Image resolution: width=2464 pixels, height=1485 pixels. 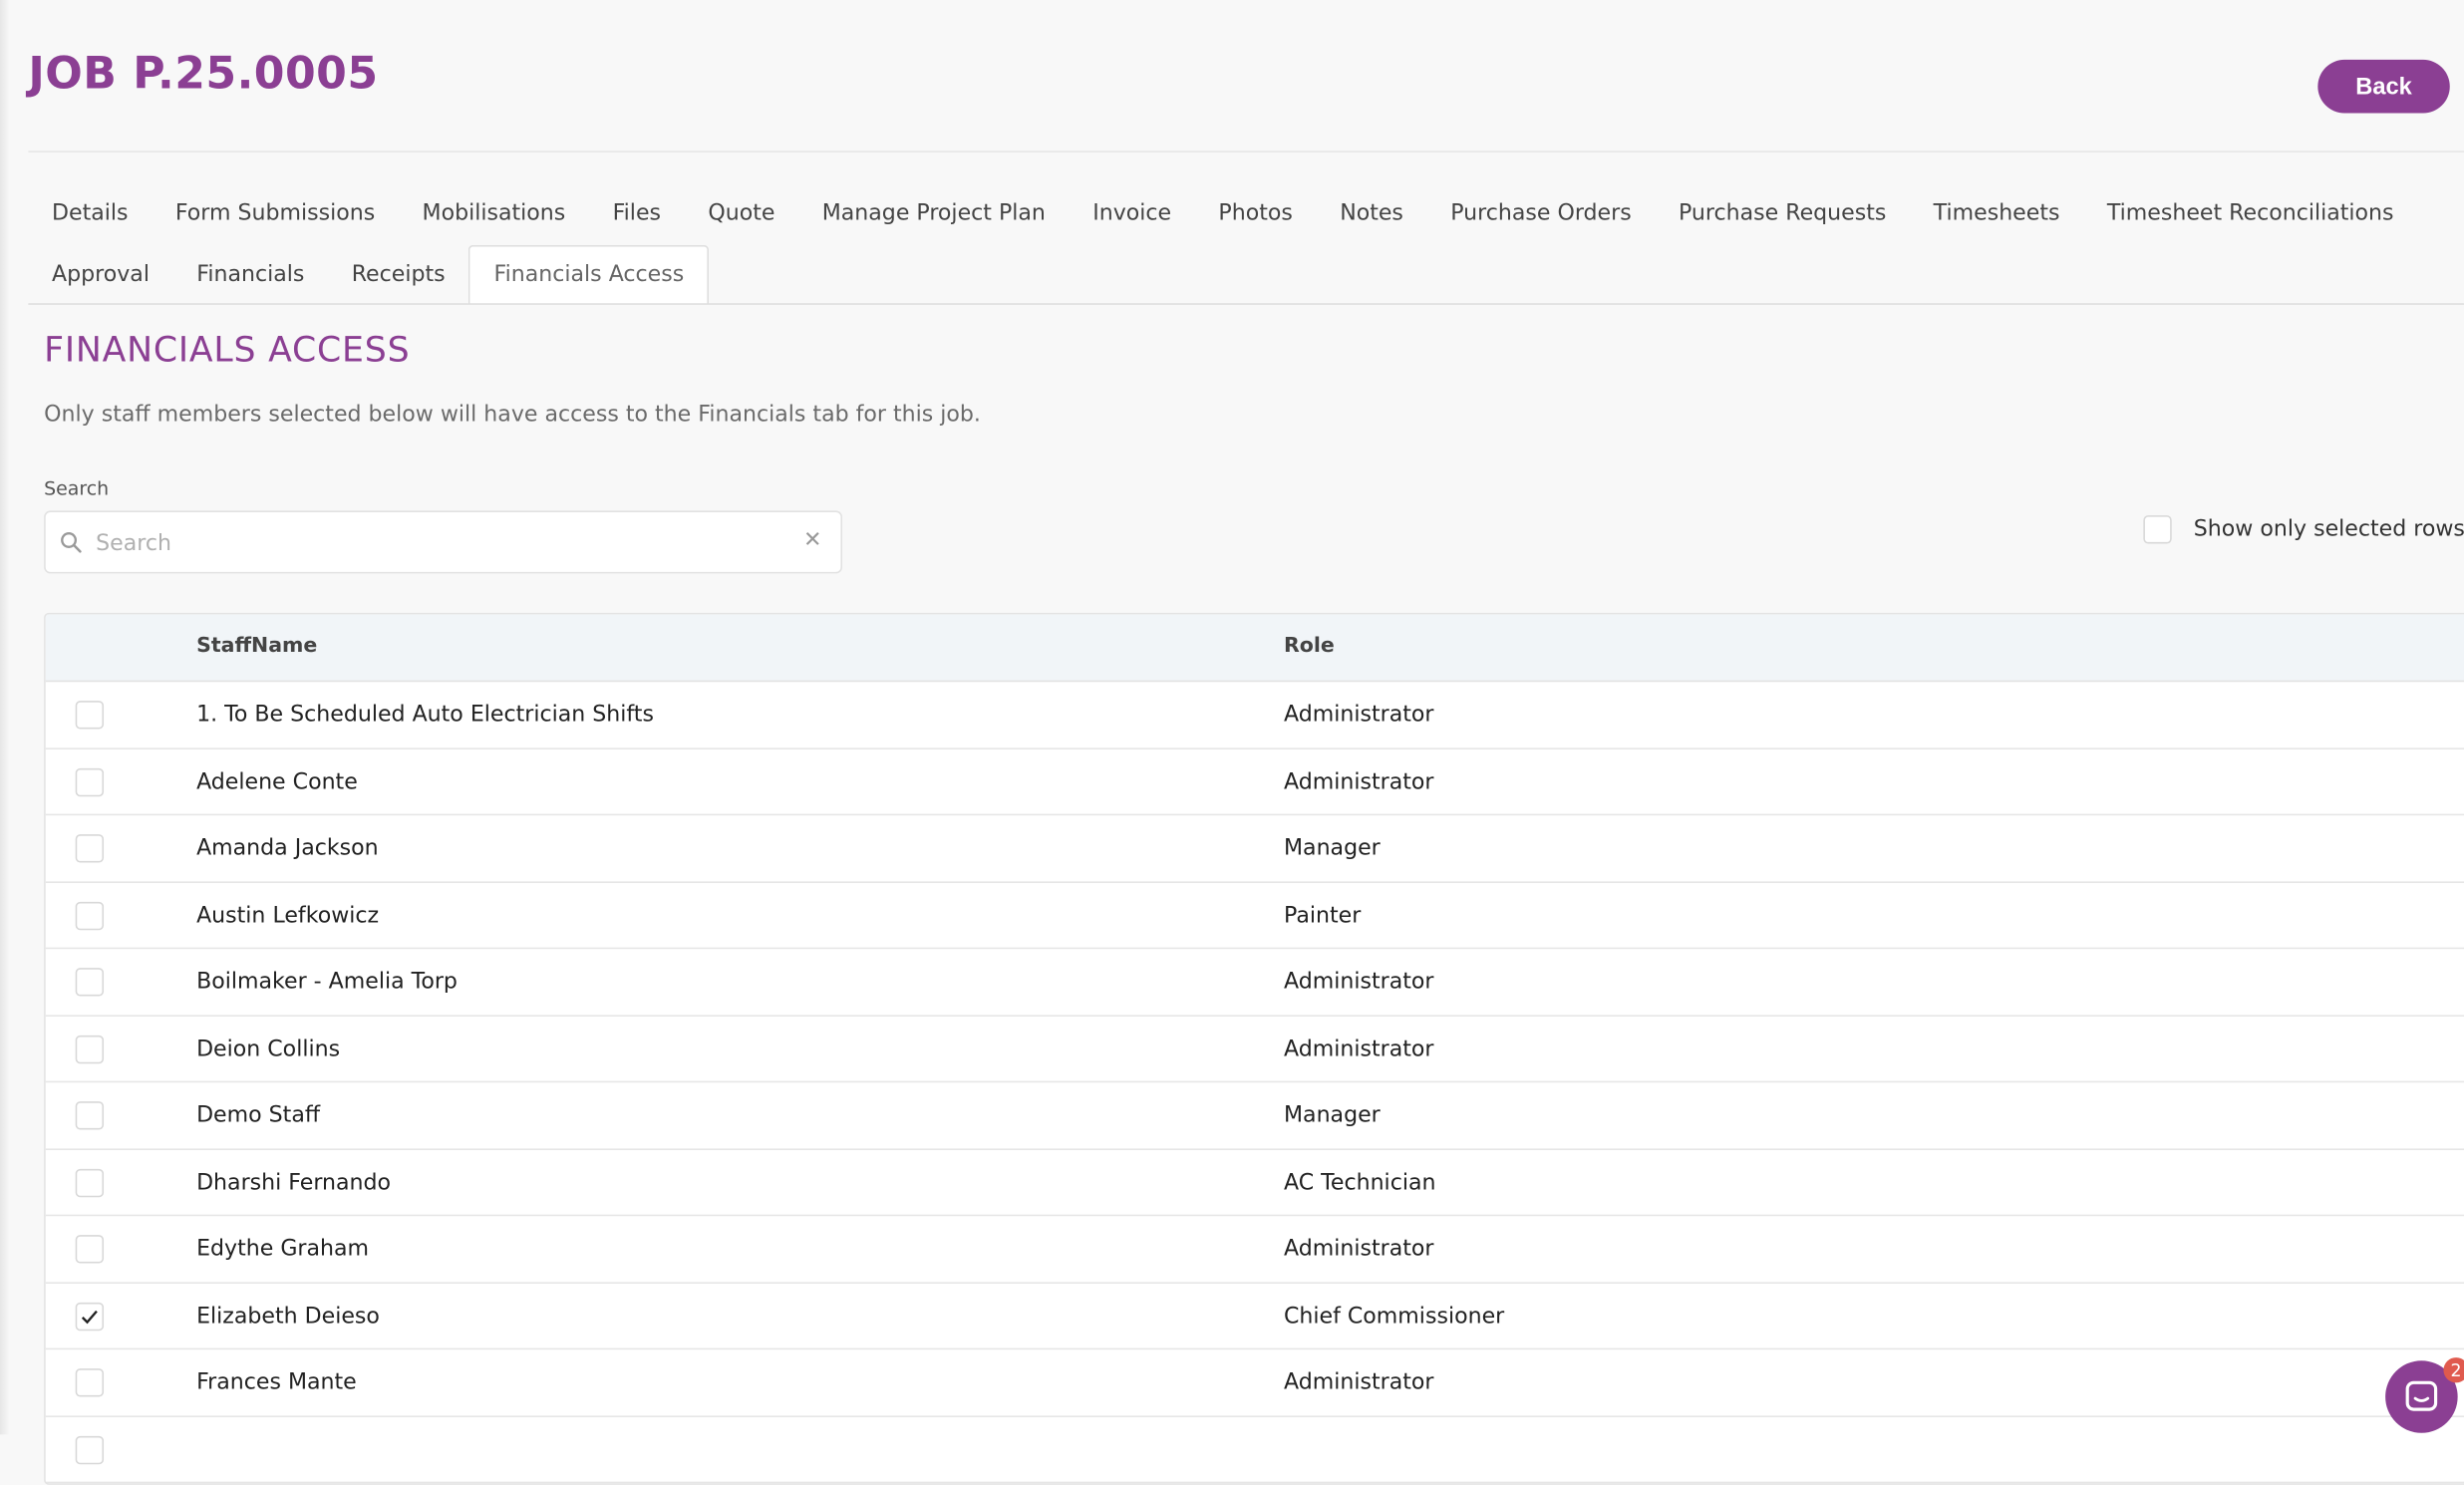 I want to click on notification-badge: 2, so click(x=2453, y=1370).